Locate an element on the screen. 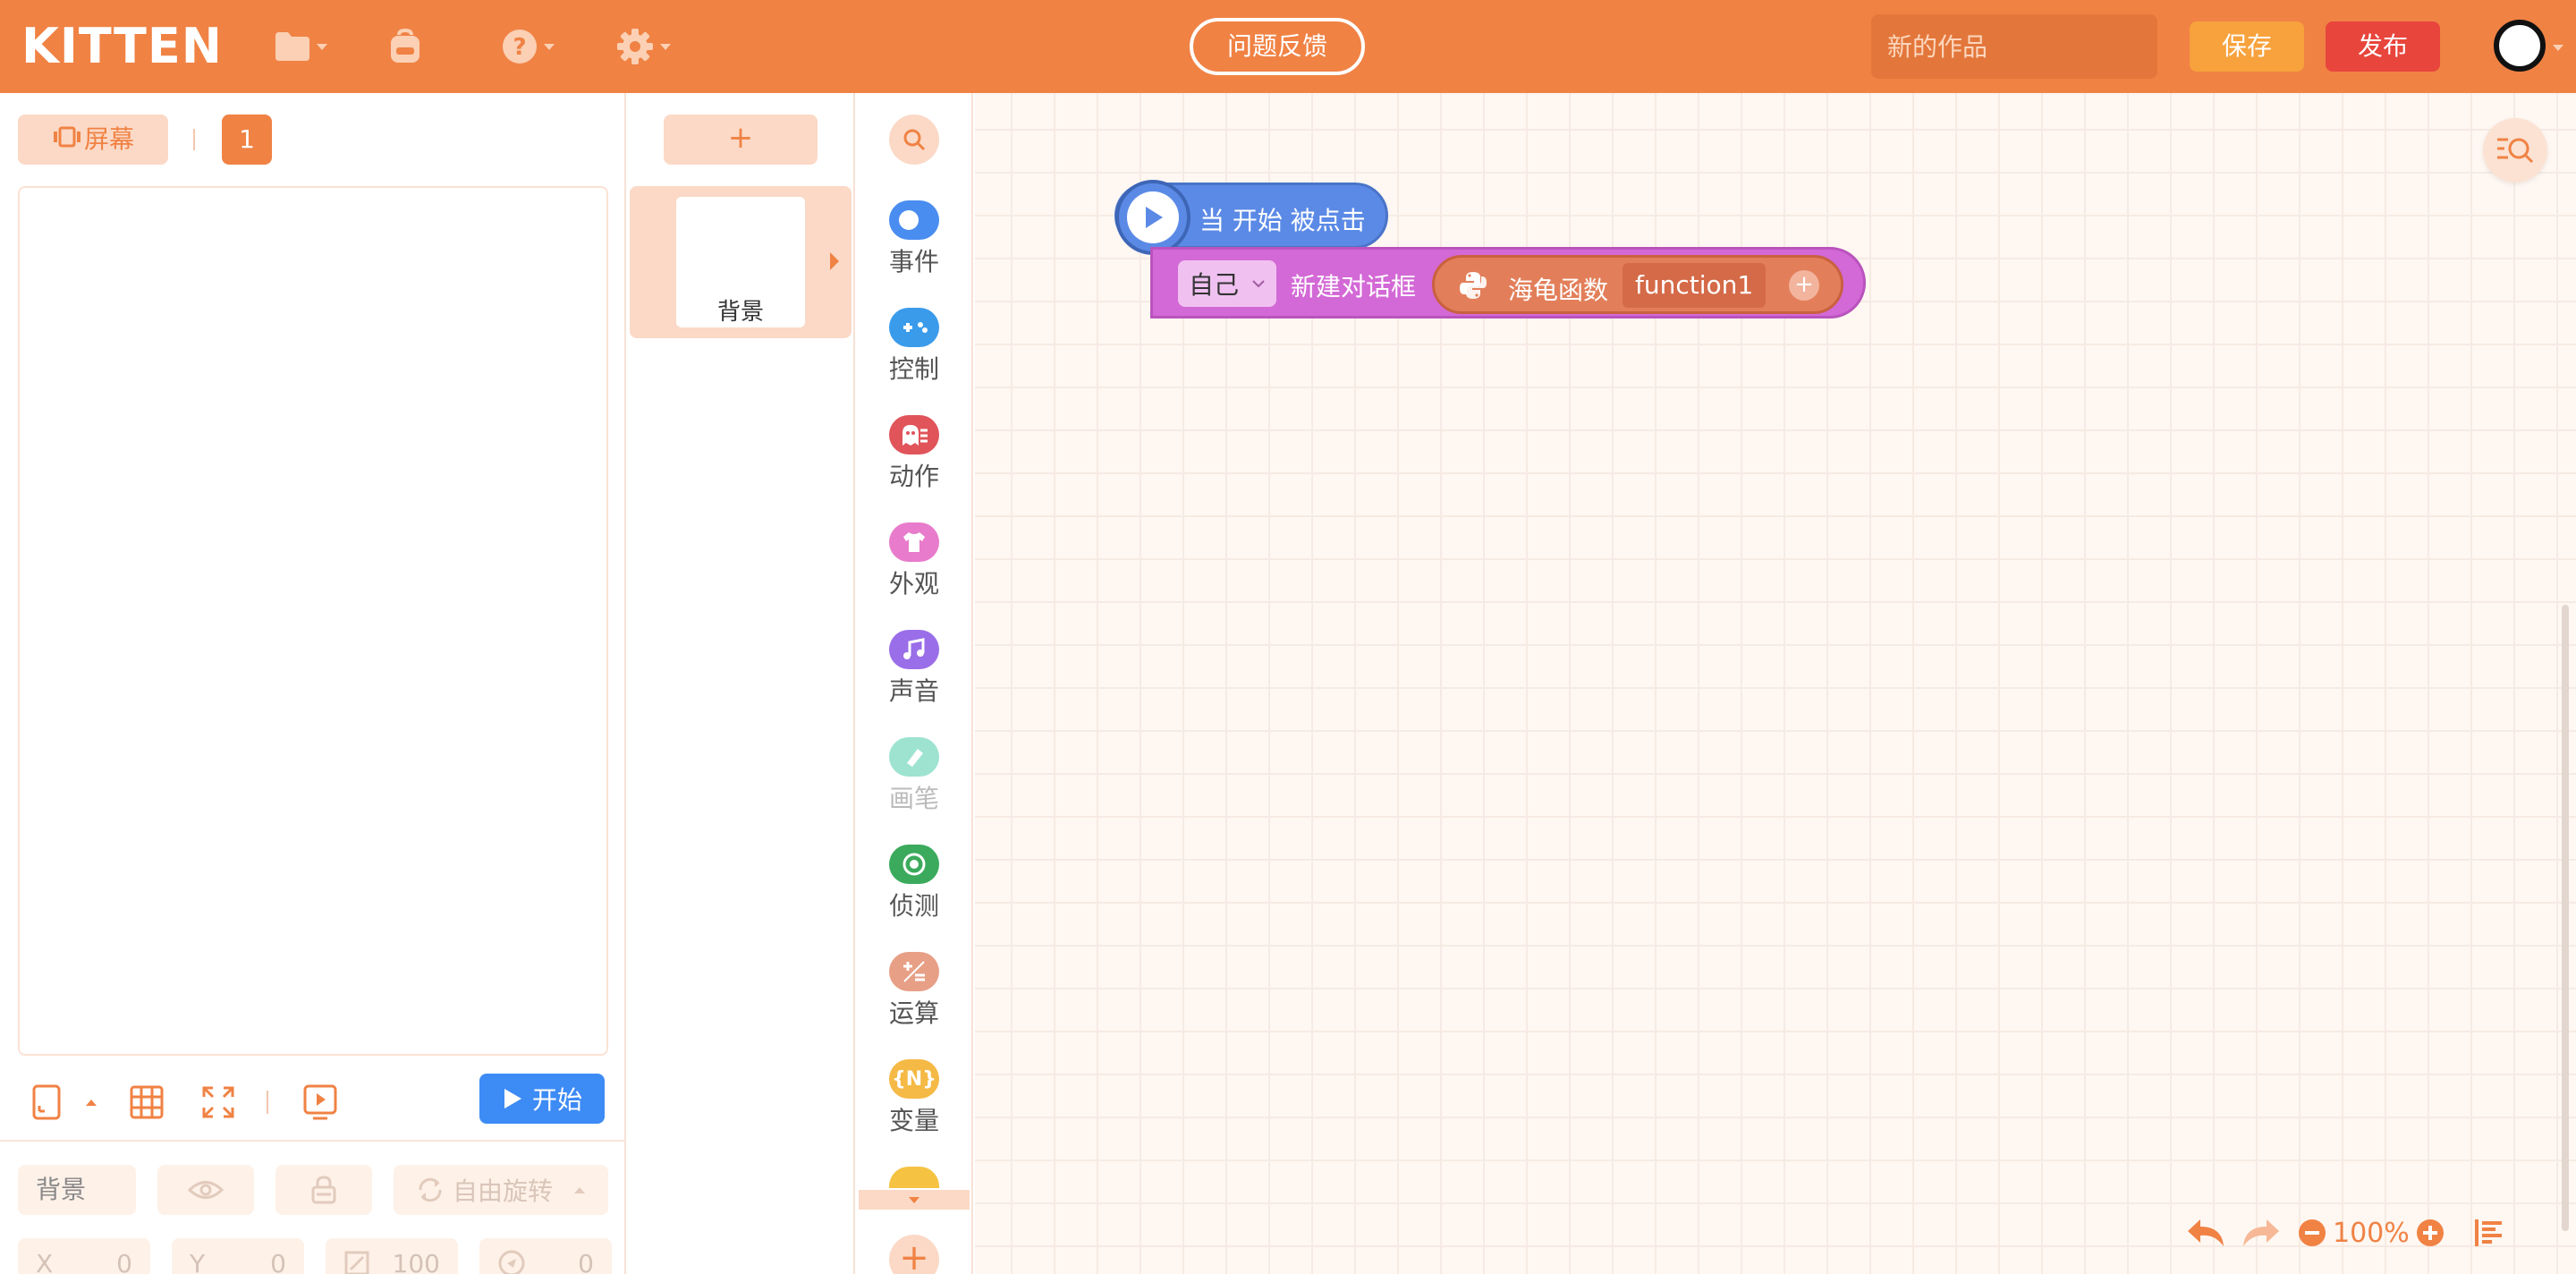  fullscreen-button is located at coordinates (218, 1102).